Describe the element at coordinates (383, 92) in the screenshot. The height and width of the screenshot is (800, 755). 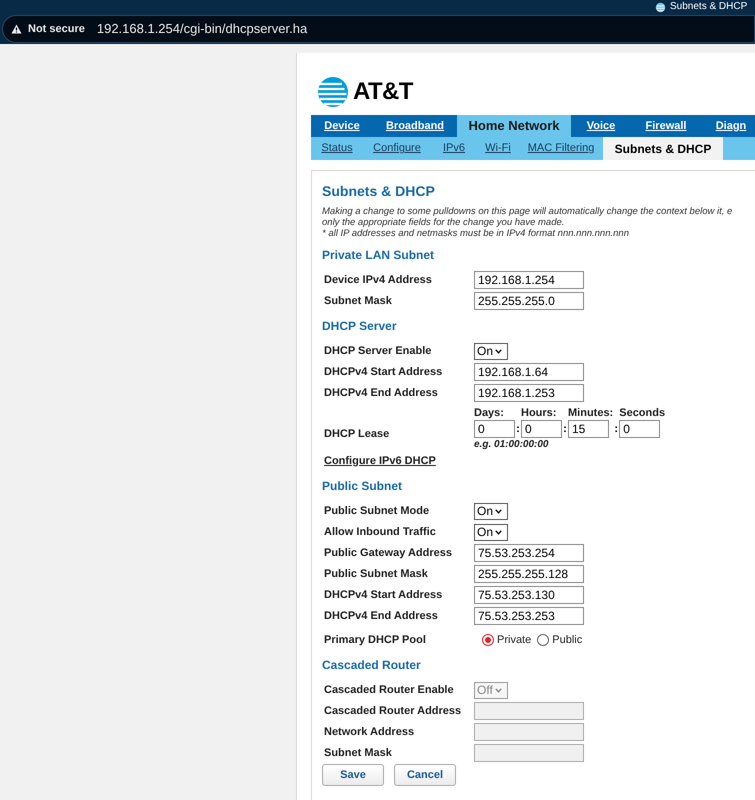
I see `logo-text: AT&T` at that location.